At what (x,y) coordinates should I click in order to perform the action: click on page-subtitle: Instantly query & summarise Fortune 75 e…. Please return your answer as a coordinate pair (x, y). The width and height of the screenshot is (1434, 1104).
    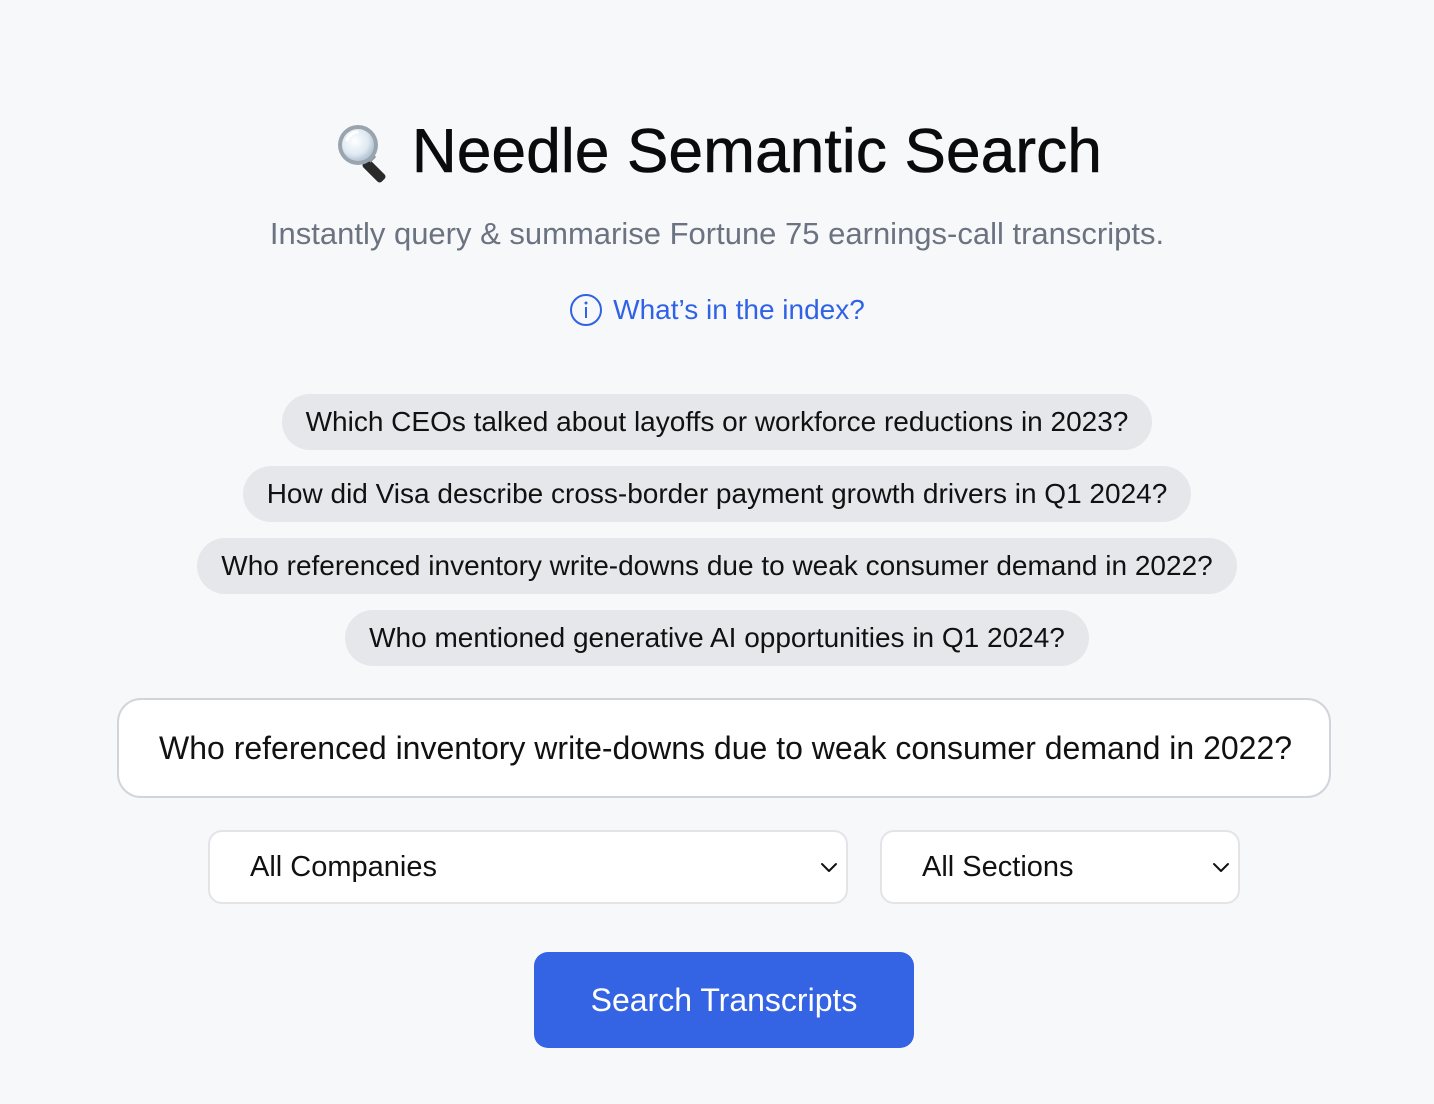
    Looking at the image, I should click on (717, 233).